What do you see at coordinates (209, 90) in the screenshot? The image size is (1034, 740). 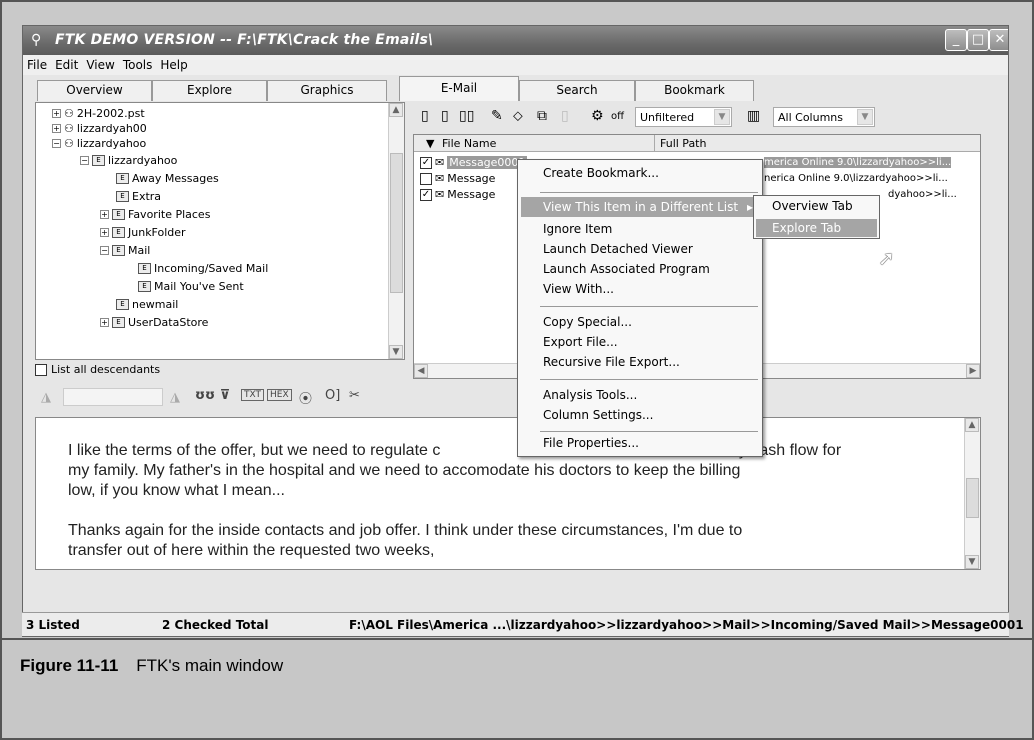 I see `tab-explore: Explore` at bounding box center [209, 90].